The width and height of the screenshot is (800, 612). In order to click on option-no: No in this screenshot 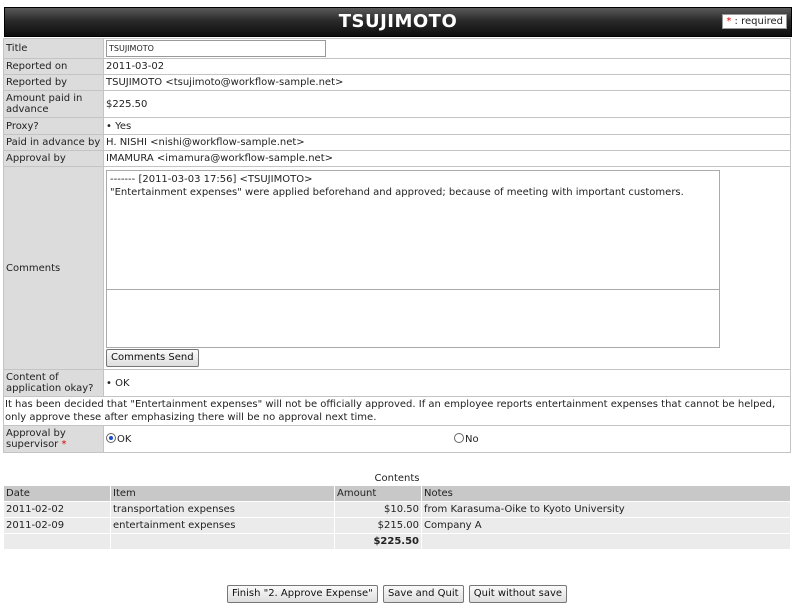, I will do `click(466, 439)`.